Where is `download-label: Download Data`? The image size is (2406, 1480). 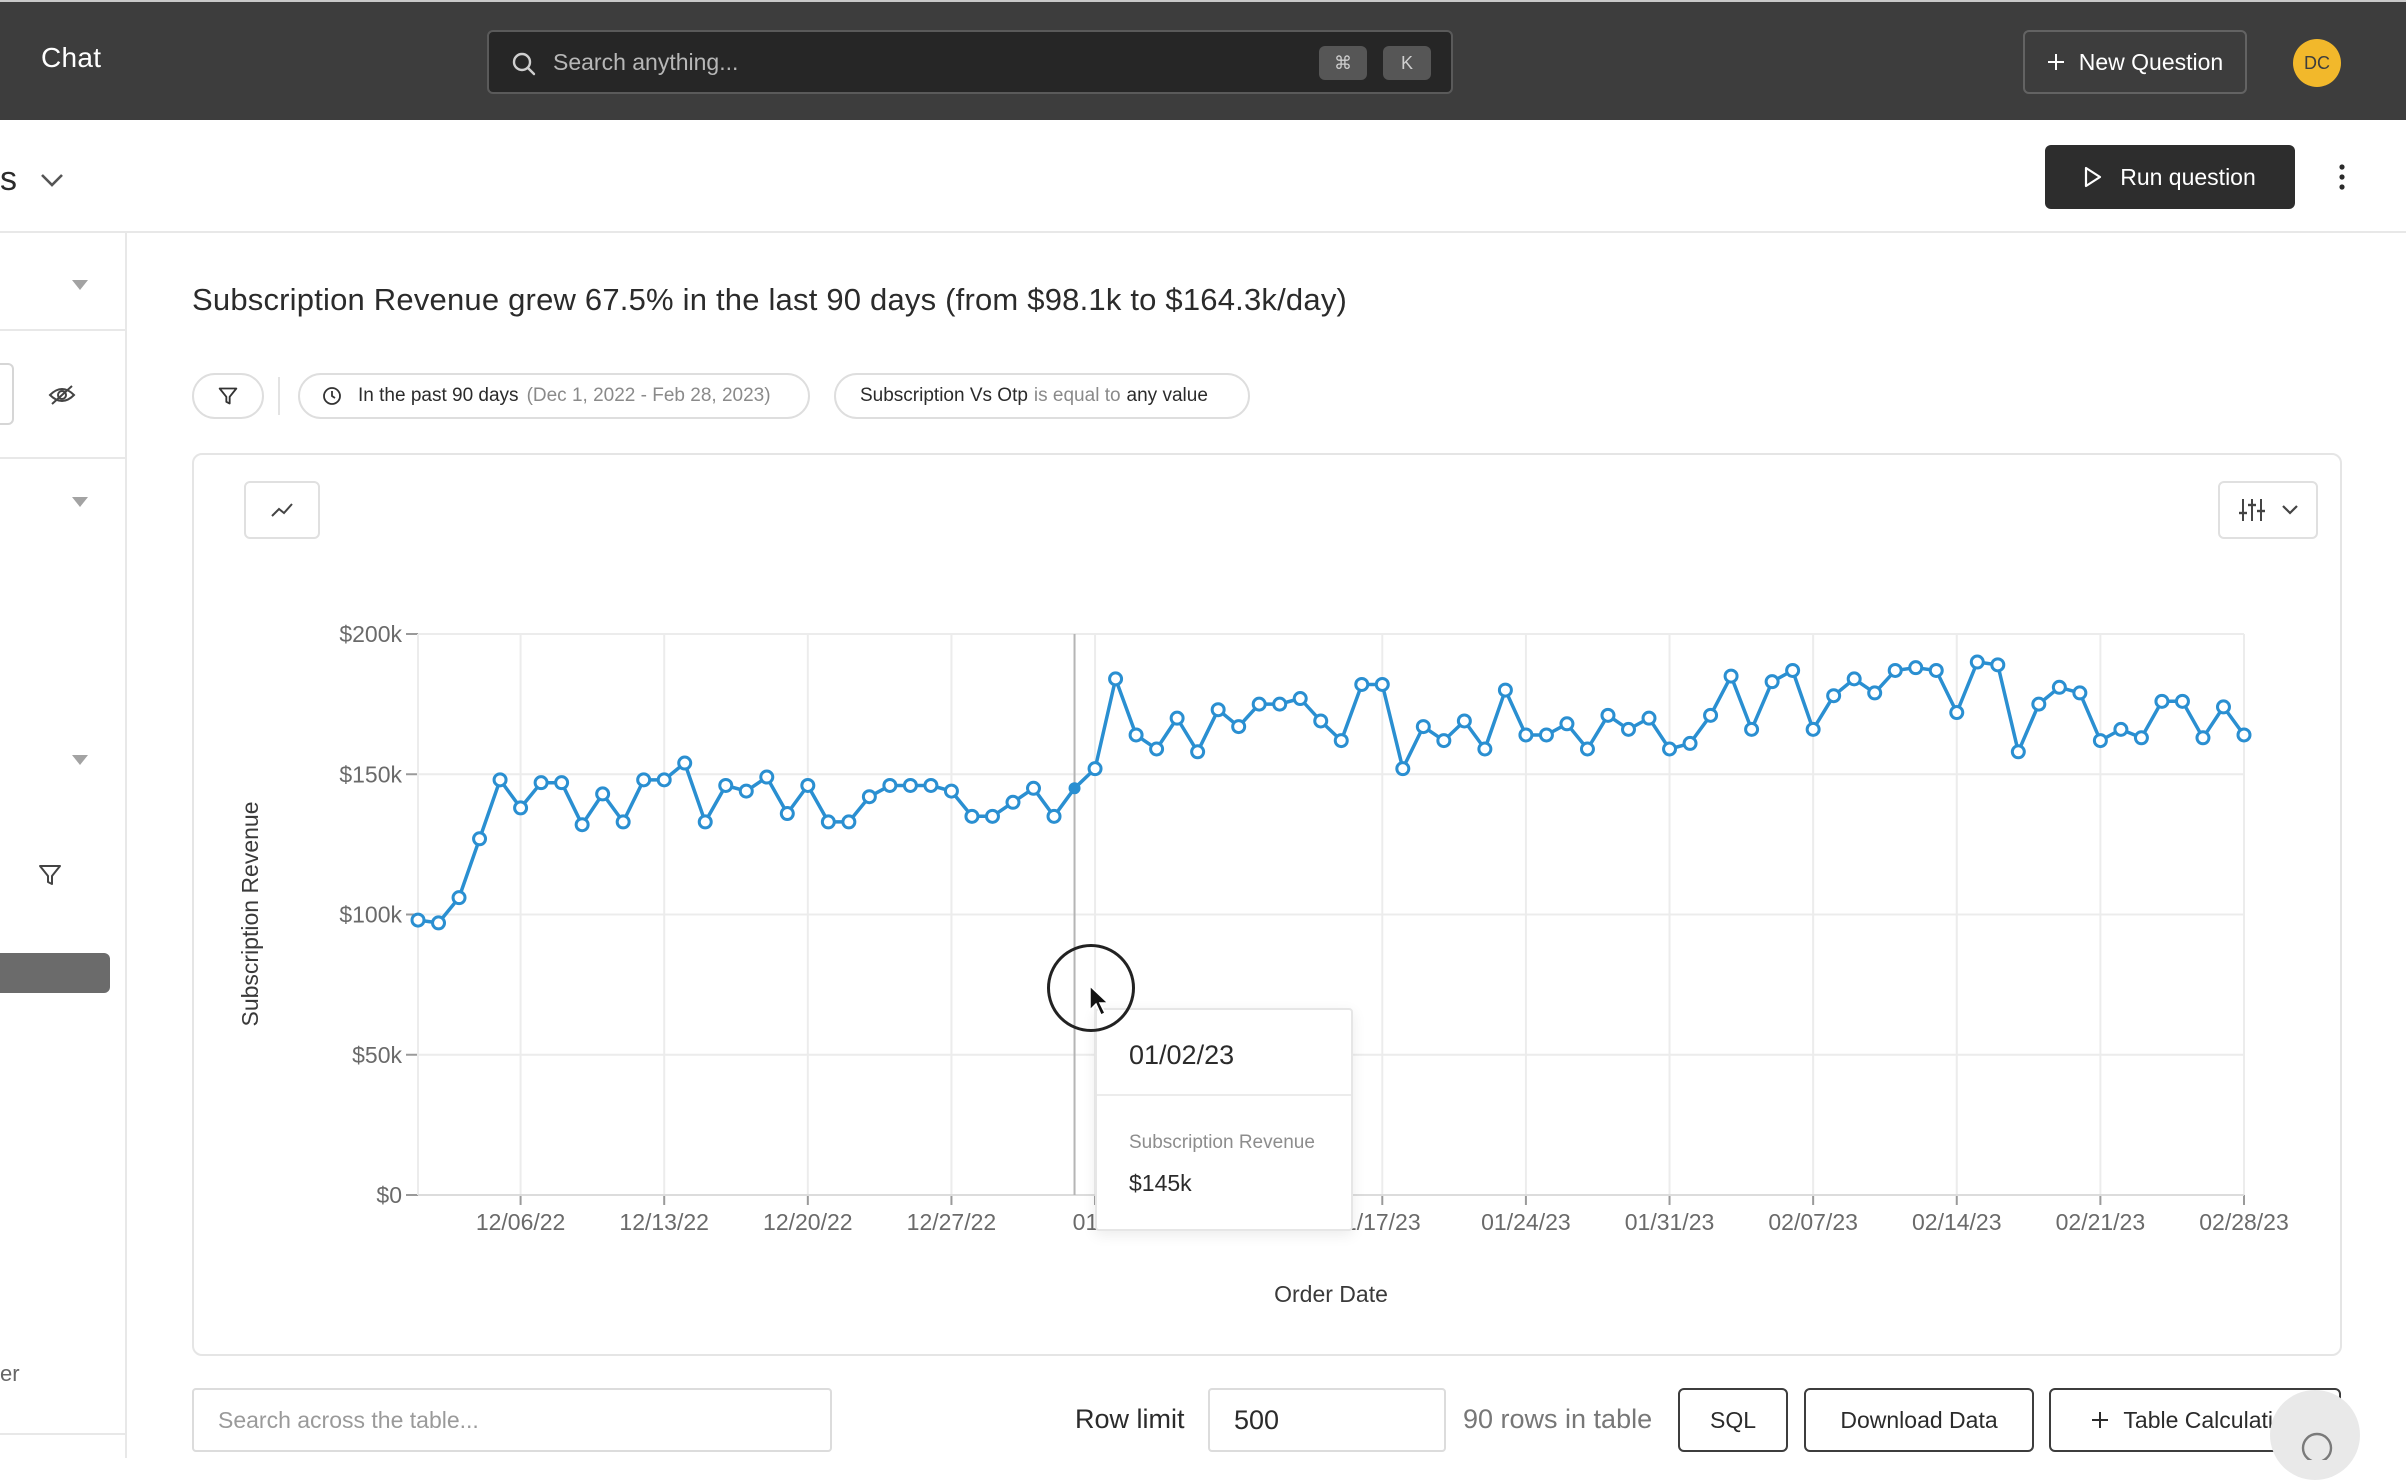 download-label: Download Data is located at coordinates (1919, 1419).